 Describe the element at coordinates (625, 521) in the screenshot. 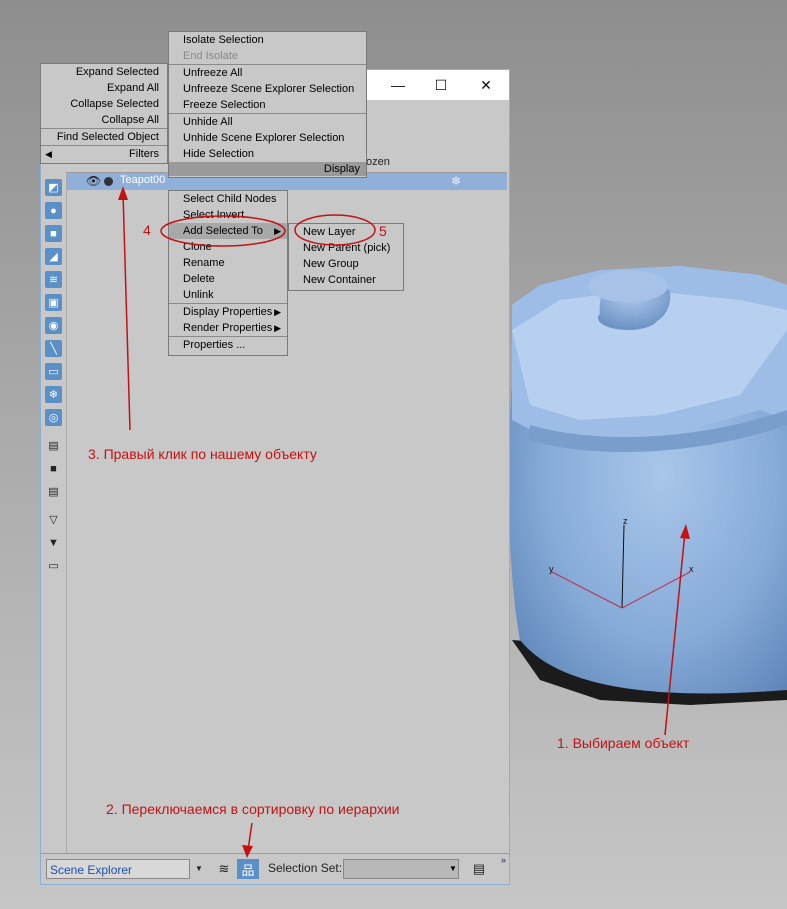

I see `svg-text: z` at that location.